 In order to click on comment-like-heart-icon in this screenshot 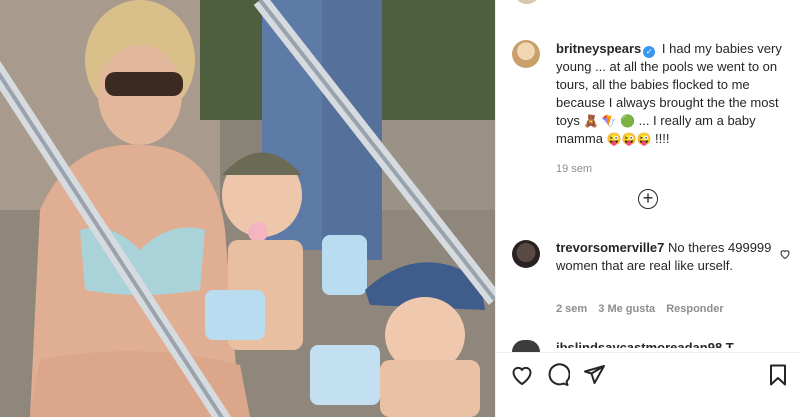, I will do `click(785, 254)`.